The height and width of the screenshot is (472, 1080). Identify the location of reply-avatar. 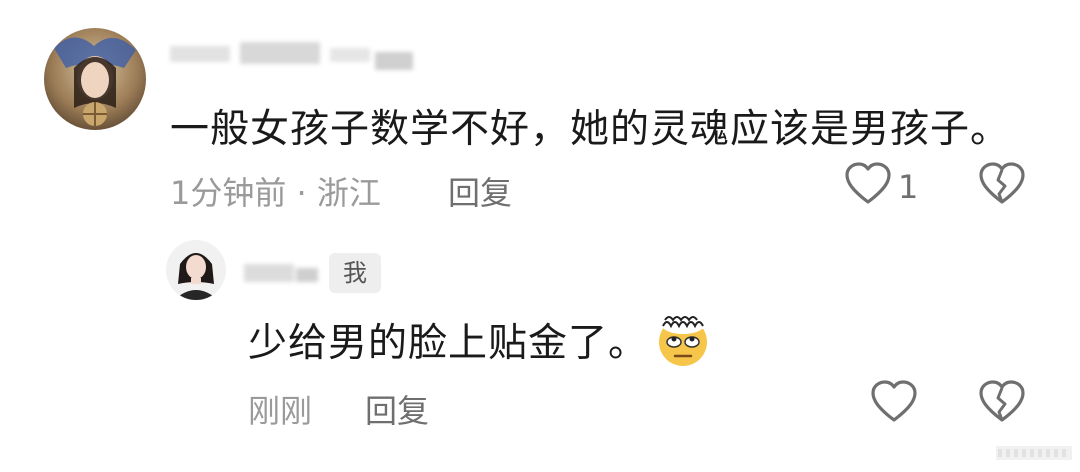
(196, 270).